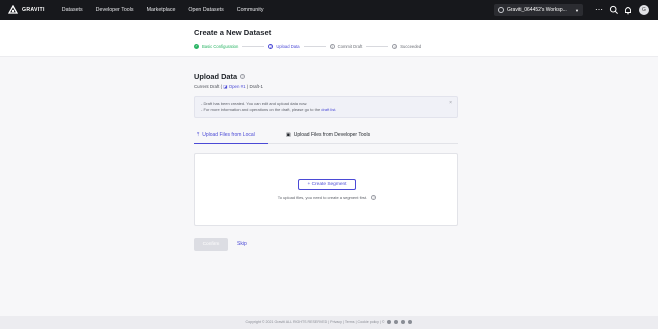 This screenshot has height=329, width=658. Describe the element at coordinates (13, 9) in the screenshot. I see `graviti-logo-icon` at that location.